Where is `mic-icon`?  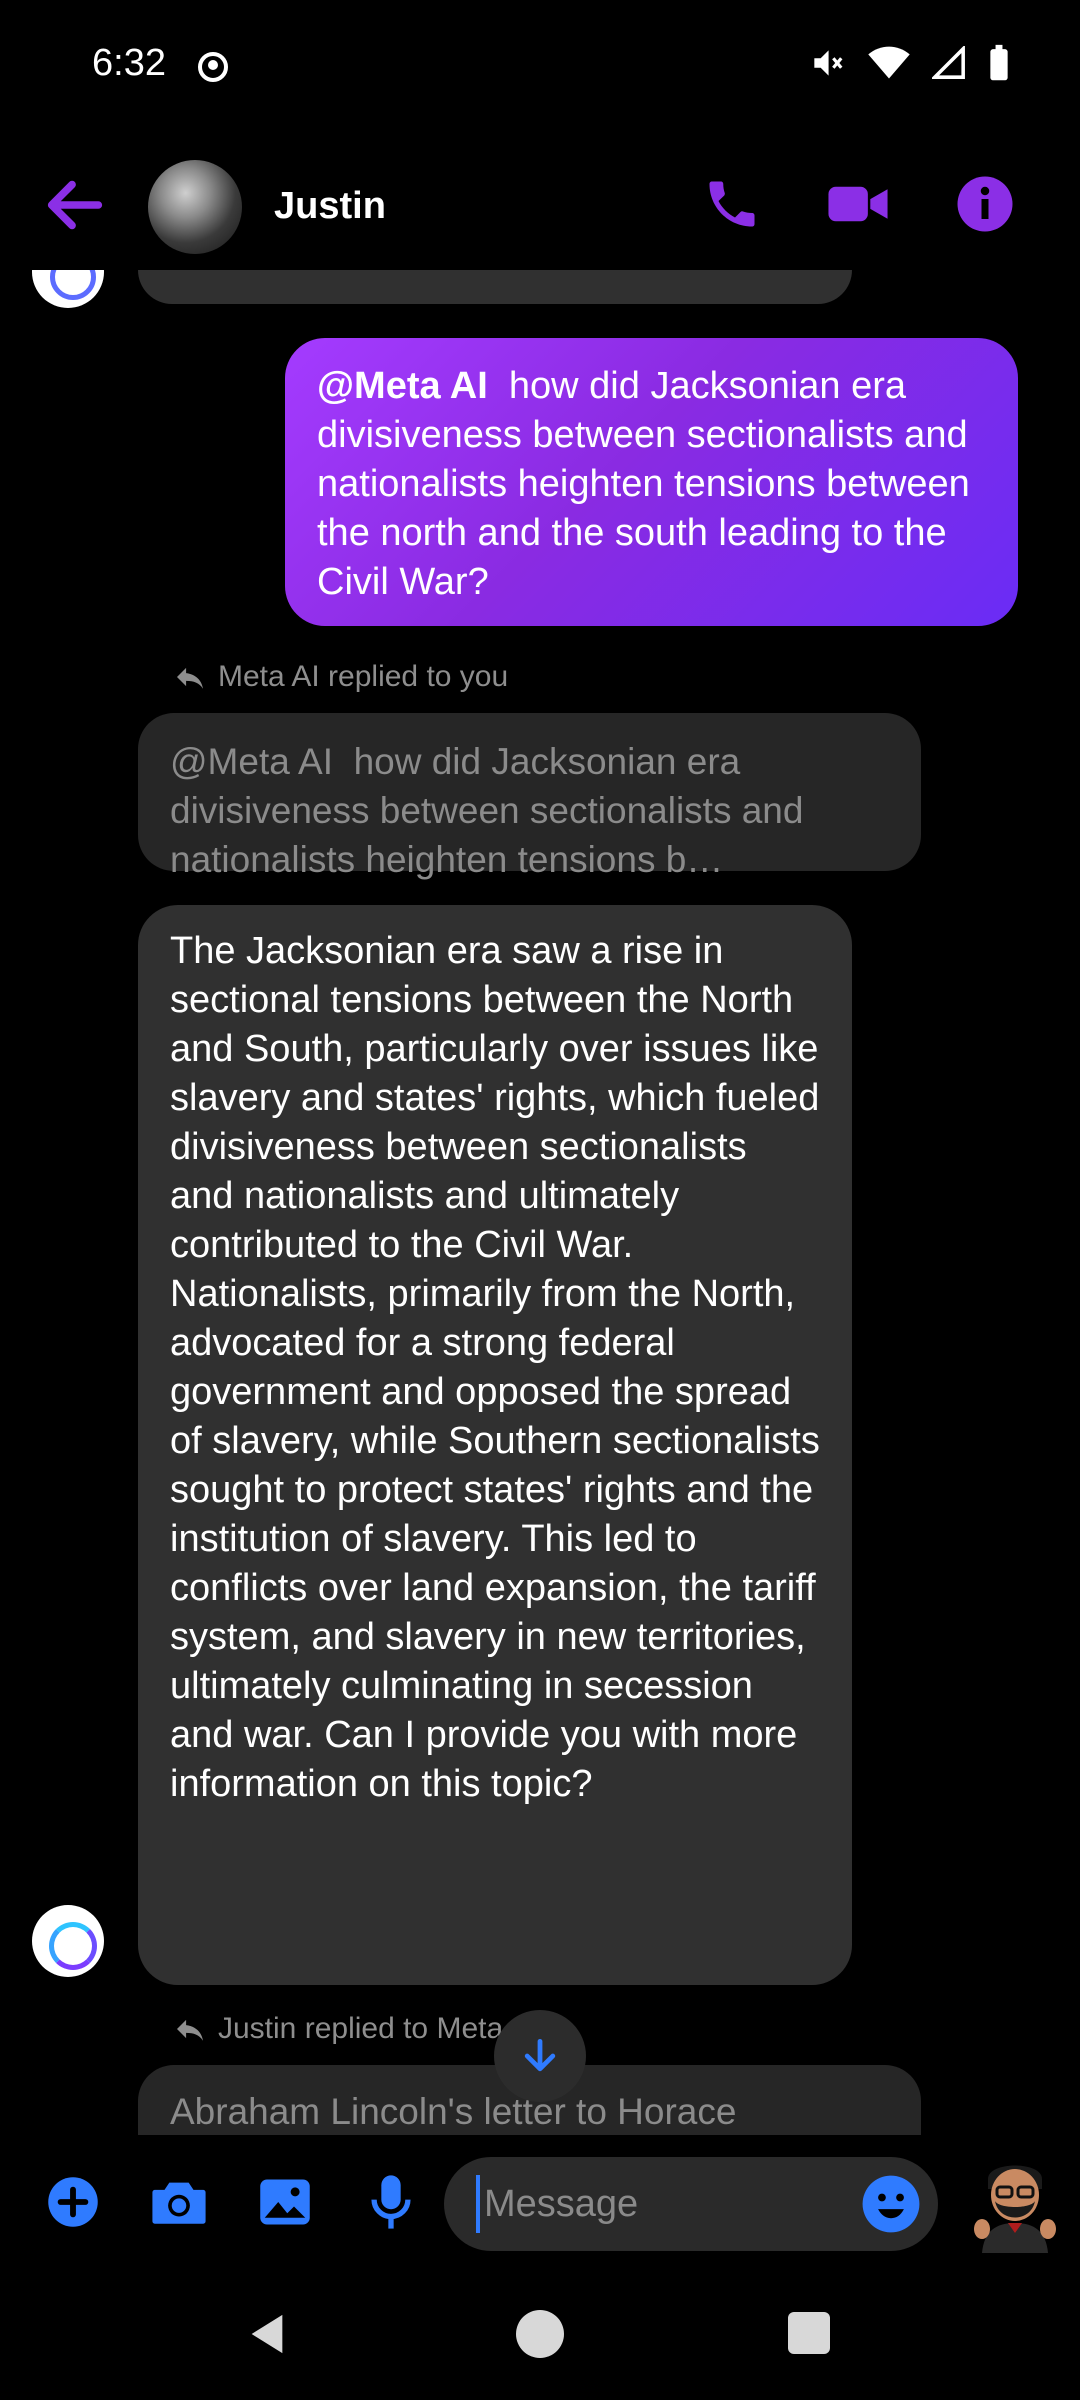 mic-icon is located at coordinates (391, 2202).